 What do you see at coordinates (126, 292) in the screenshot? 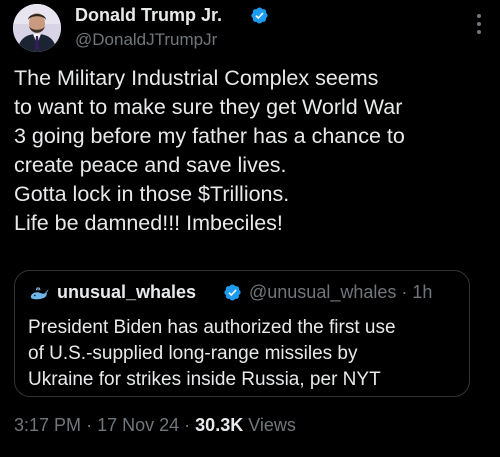
I see `quote-display-name: unusual_whales` at bounding box center [126, 292].